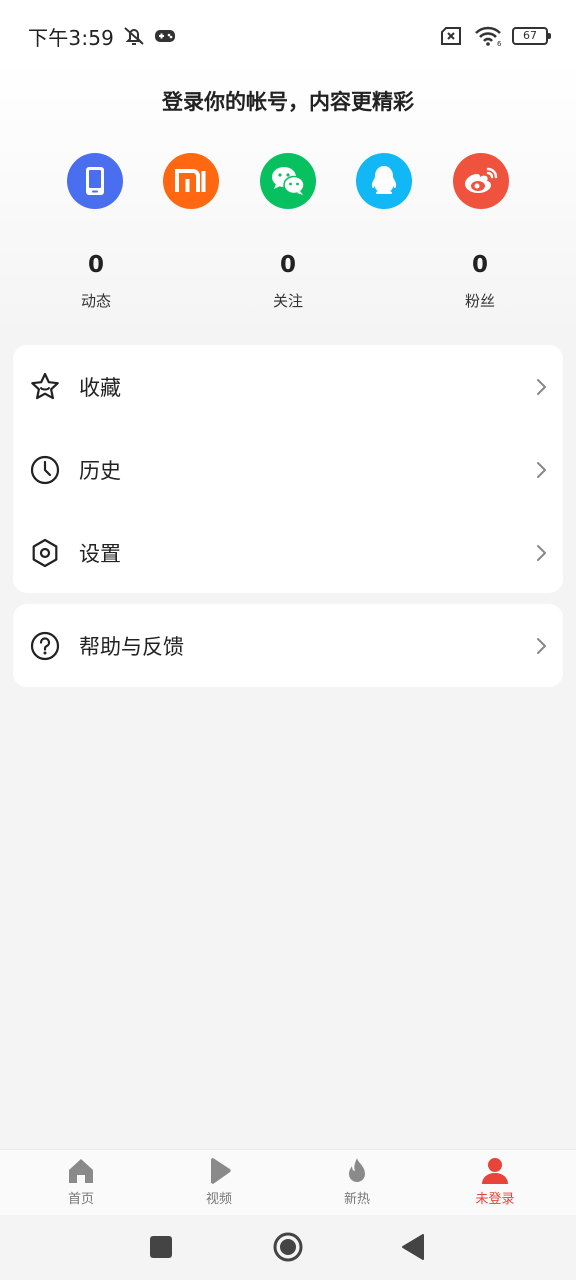 This screenshot has height=1280, width=576. What do you see at coordinates (499, 43) in the screenshot?
I see `svg-text: 6` at bounding box center [499, 43].